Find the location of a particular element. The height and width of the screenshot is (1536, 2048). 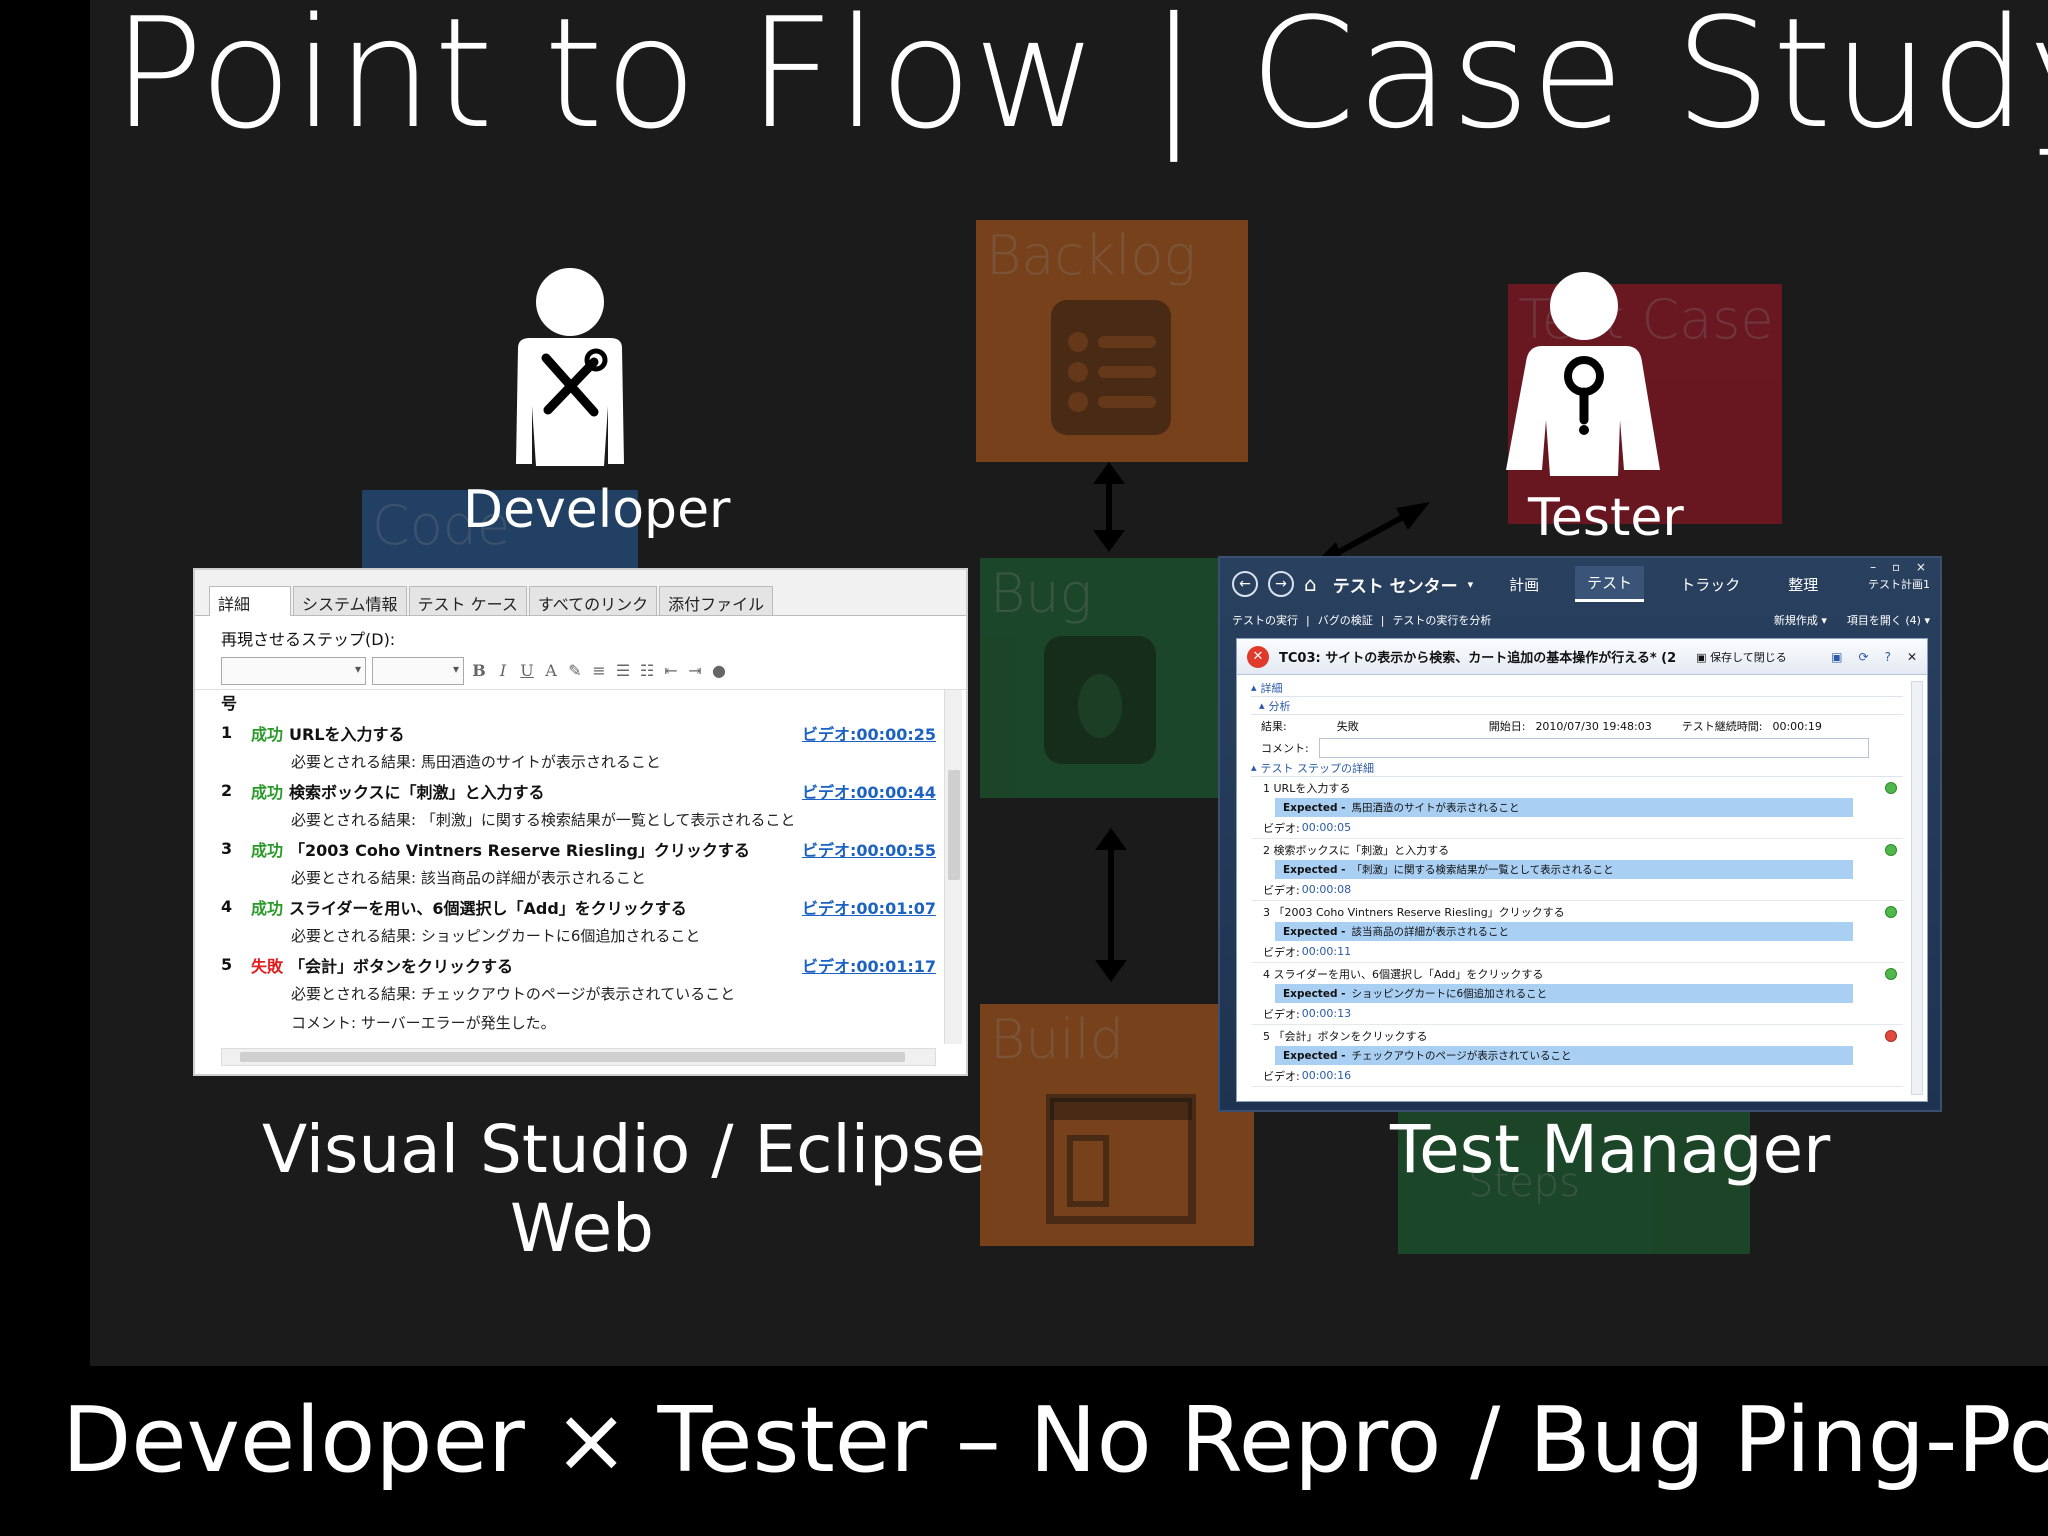

vs-format-toolbar: B I U A ✎ ≡ ☰ ☷ ⇤ ⇥ ● is located at coordinates (580, 671).